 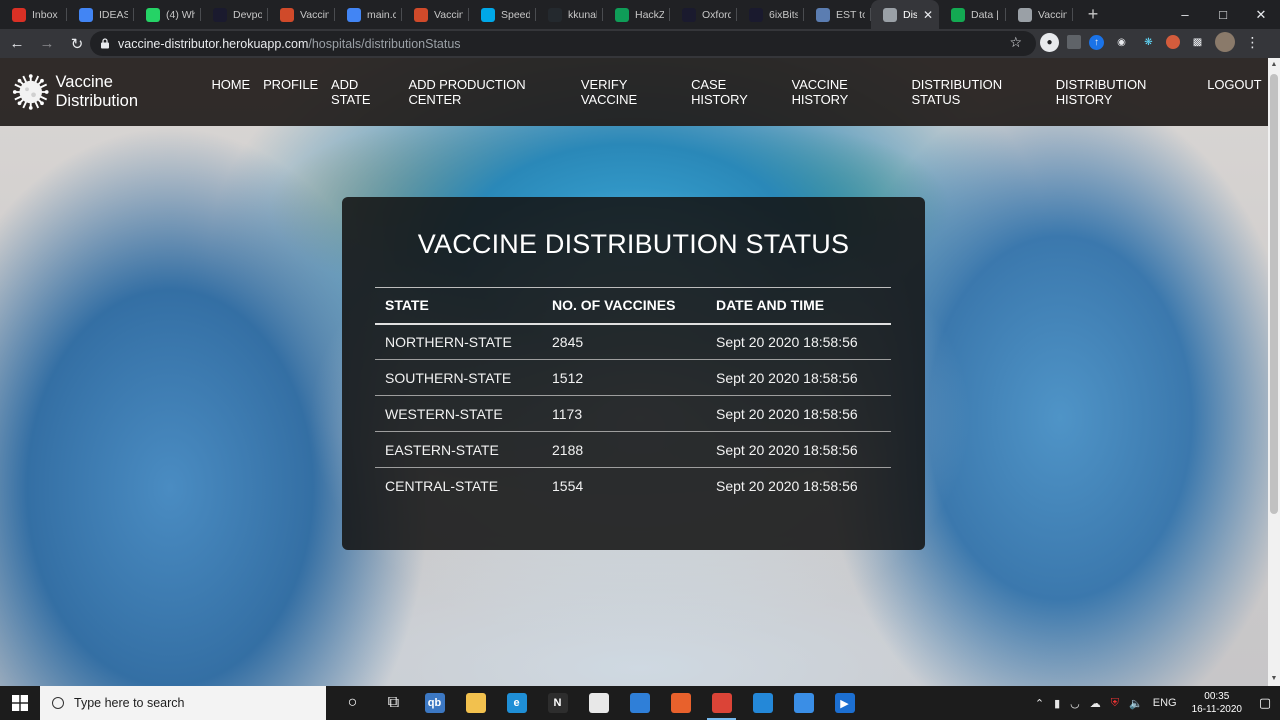 What do you see at coordinates (58, 703) in the screenshot?
I see `search-icon` at bounding box center [58, 703].